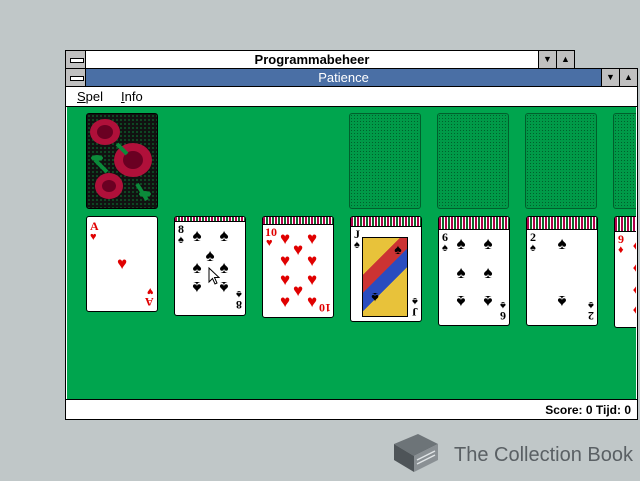 The height and width of the screenshot is (481, 640). I want to click on menu-bar: Spel Info, so click(351, 97).